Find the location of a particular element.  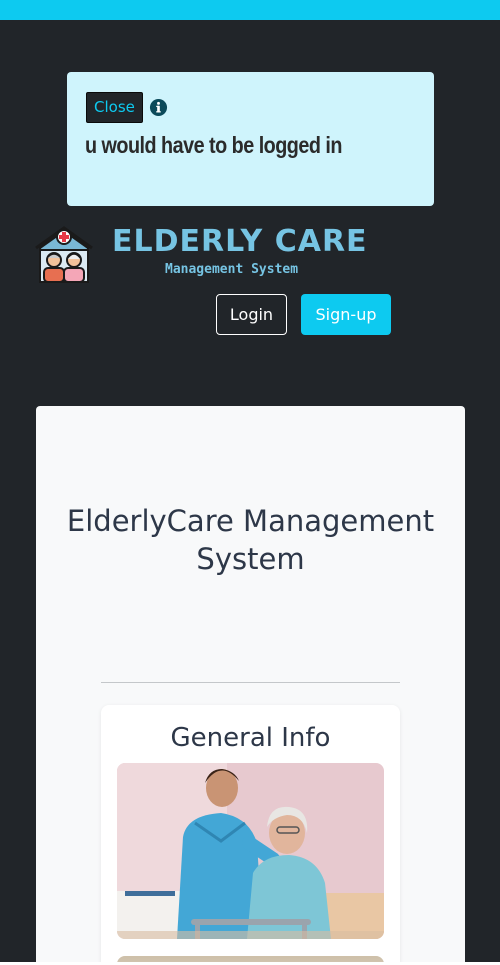

login-button: Login is located at coordinates (251, 314).